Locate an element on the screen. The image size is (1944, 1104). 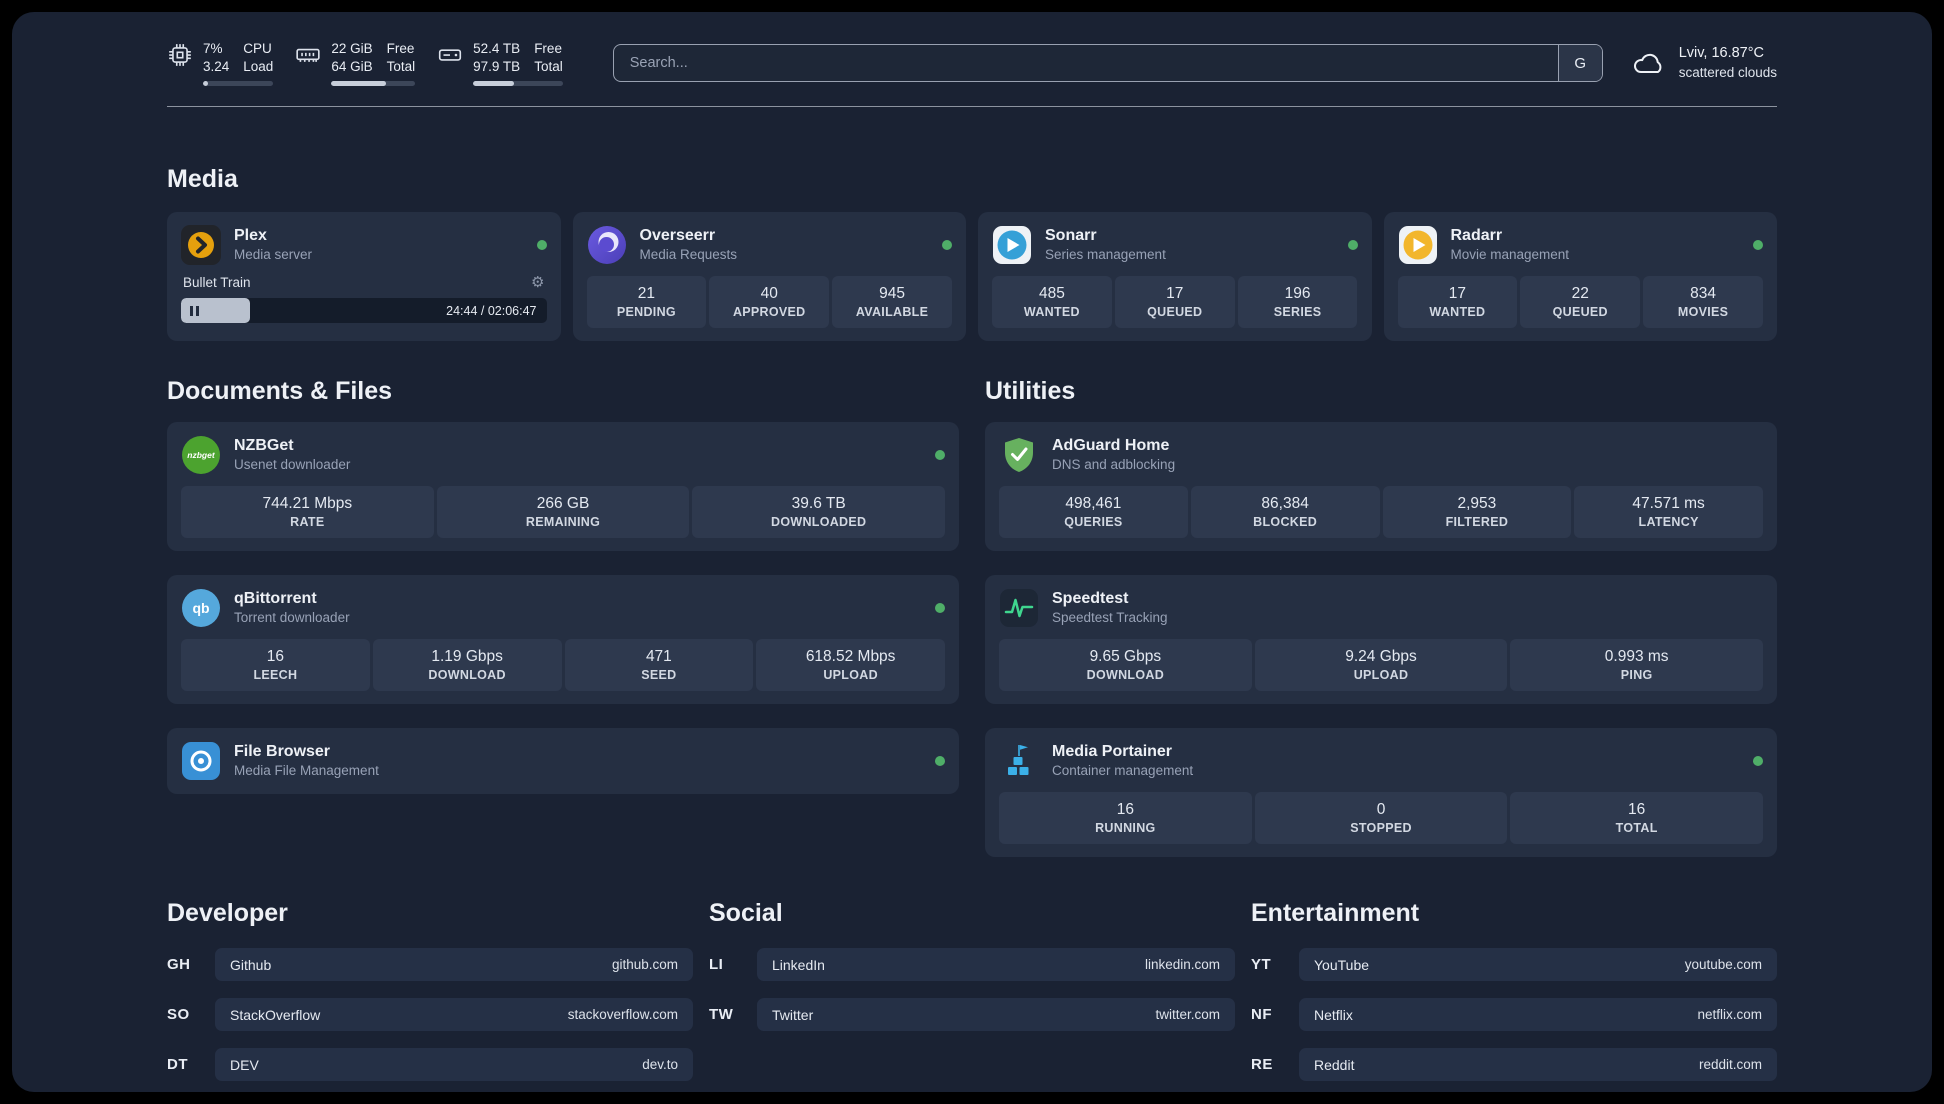
bookmark-linkedin: LI LinkedIn linkedin.com is located at coordinates (972, 965).